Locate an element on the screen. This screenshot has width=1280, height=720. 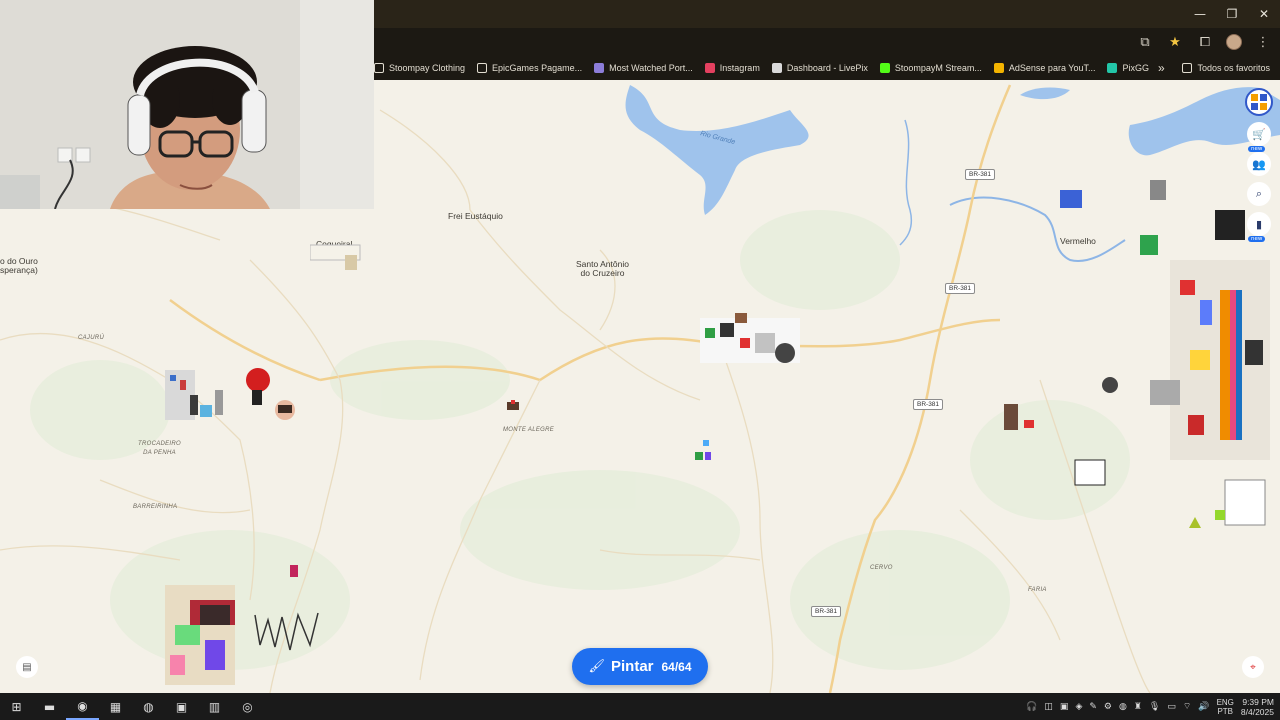
brush-icon: 🖌 is located at coordinates (596, 666).